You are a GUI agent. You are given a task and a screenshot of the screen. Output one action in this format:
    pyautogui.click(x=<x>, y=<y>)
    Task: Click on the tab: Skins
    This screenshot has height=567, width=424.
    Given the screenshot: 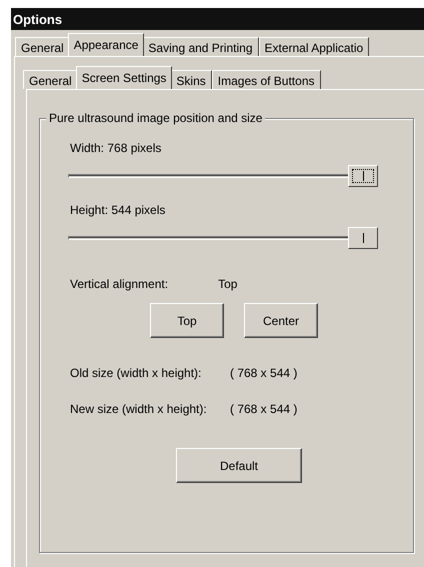 What is the action you would take?
    pyautogui.click(x=191, y=79)
    